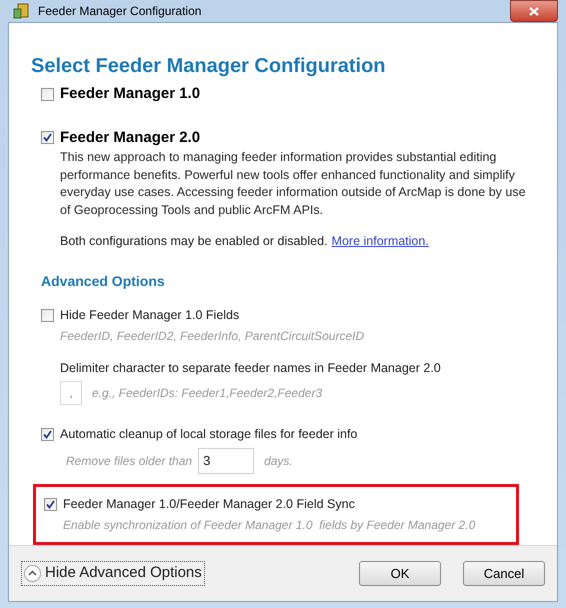  Describe the element at coordinates (103, 281) in the screenshot. I see `section-heading: Advanced Options` at that location.